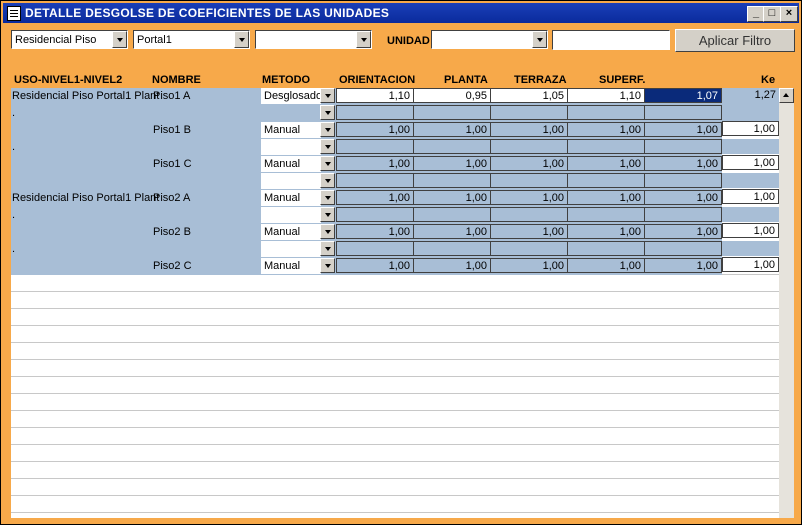  What do you see at coordinates (68, 80) in the screenshot?
I see `header-uso: USO-NIVEL1-NIVEL2` at bounding box center [68, 80].